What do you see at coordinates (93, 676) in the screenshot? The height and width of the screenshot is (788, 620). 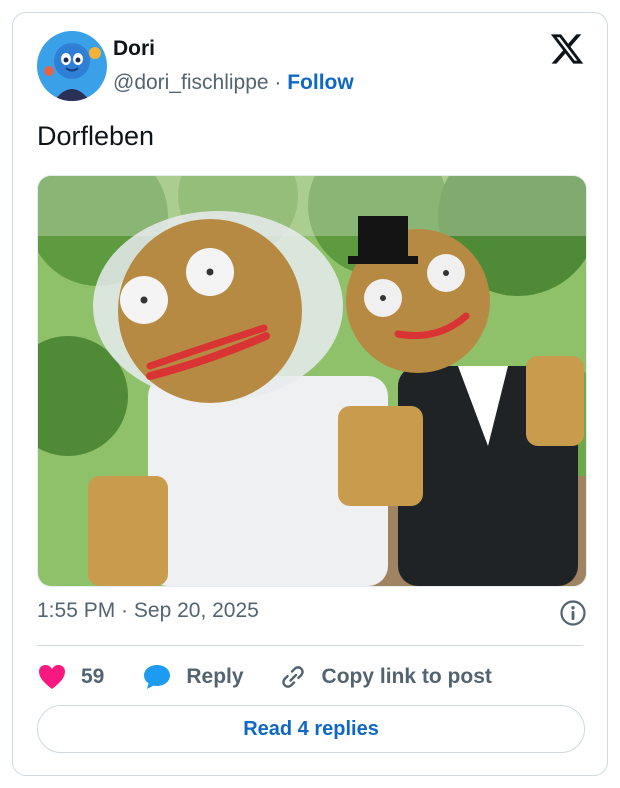 I see `like-count: 59` at bounding box center [93, 676].